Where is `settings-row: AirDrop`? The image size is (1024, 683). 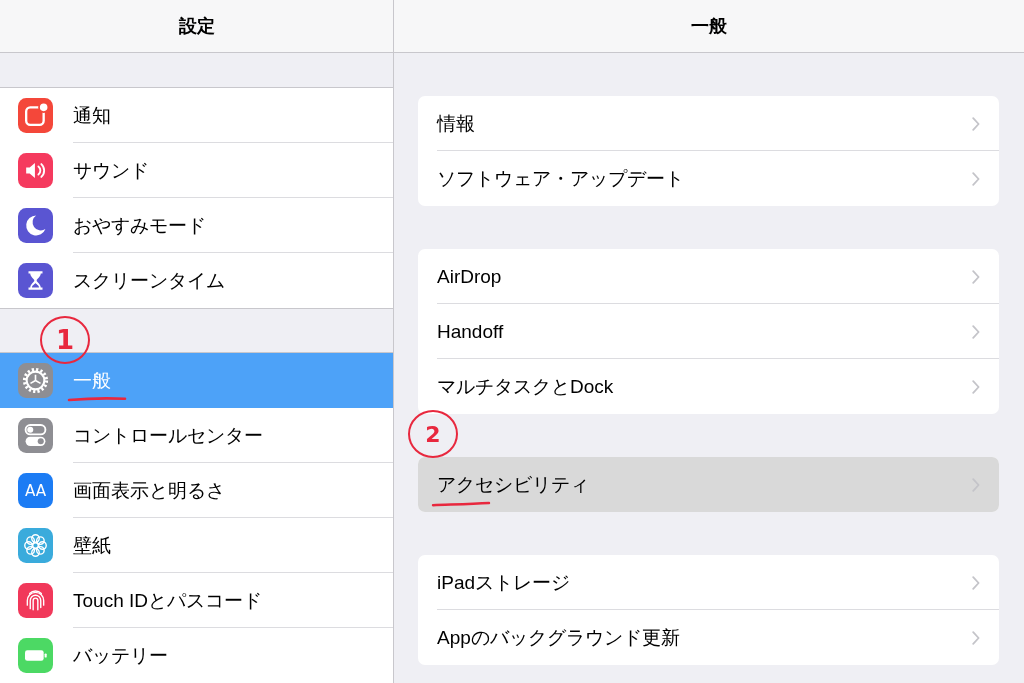
settings-row: AirDrop is located at coordinates (708, 276).